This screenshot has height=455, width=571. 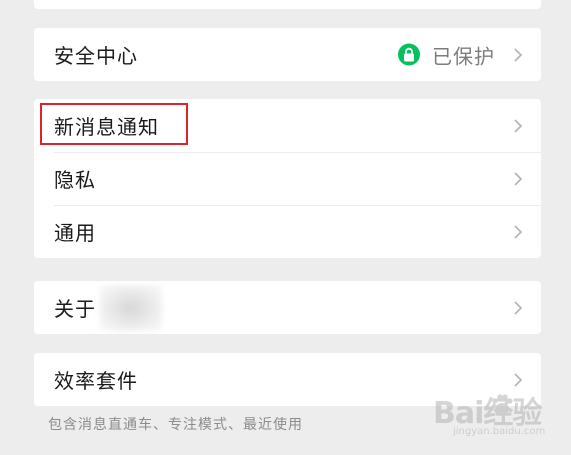 I want to click on lock-icon, so click(x=409, y=54).